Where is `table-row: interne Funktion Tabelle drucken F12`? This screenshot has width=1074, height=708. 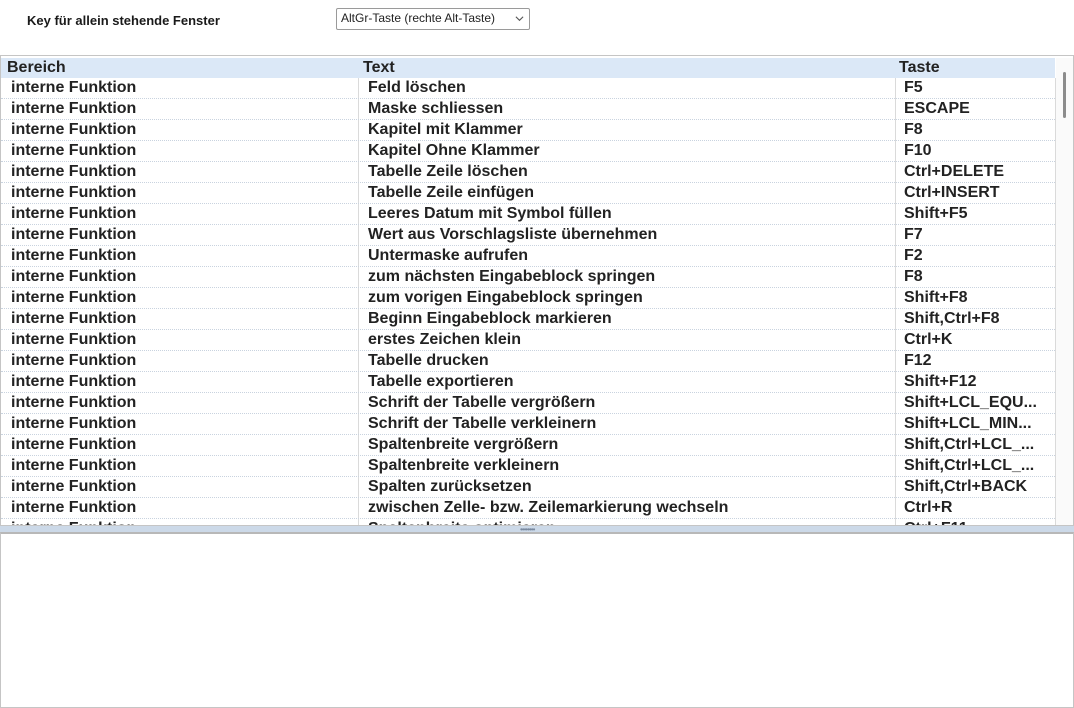 table-row: interne Funktion Tabelle drucken F12 is located at coordinates (528, 361).